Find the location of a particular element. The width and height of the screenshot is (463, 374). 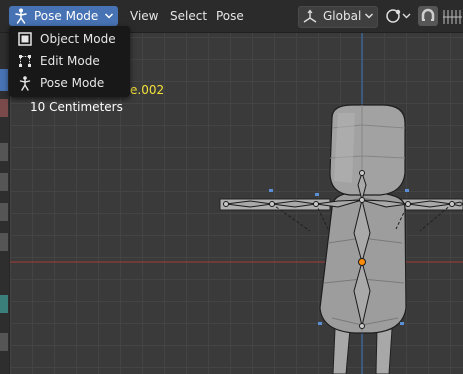

menu-item-label: Object Mode is located at coordinates (78, 39).